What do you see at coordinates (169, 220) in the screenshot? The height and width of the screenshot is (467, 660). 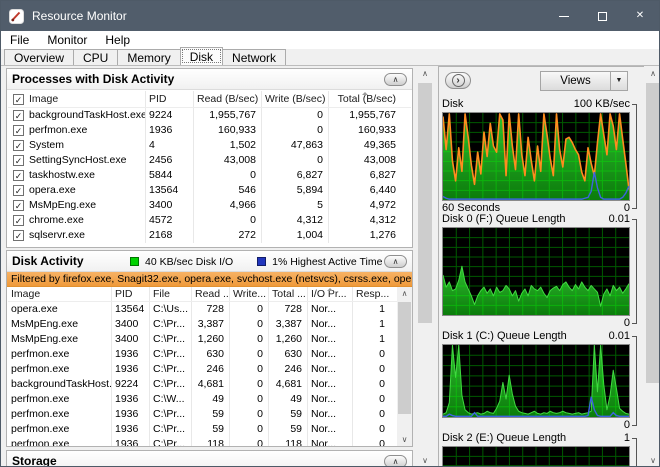 I see `pid-cell: 4572` at bounding box center [169, 220].